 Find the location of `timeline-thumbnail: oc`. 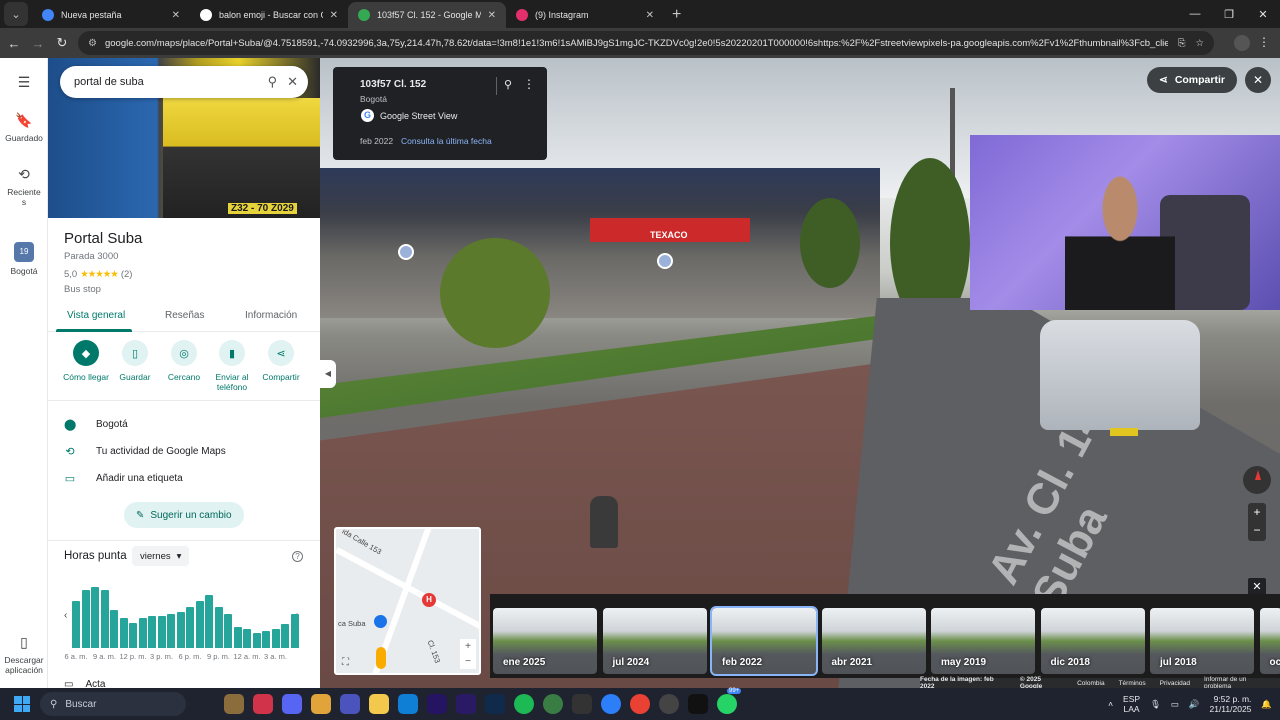

timeline-thumbnail: oc is located at coordinates (1269, 641).